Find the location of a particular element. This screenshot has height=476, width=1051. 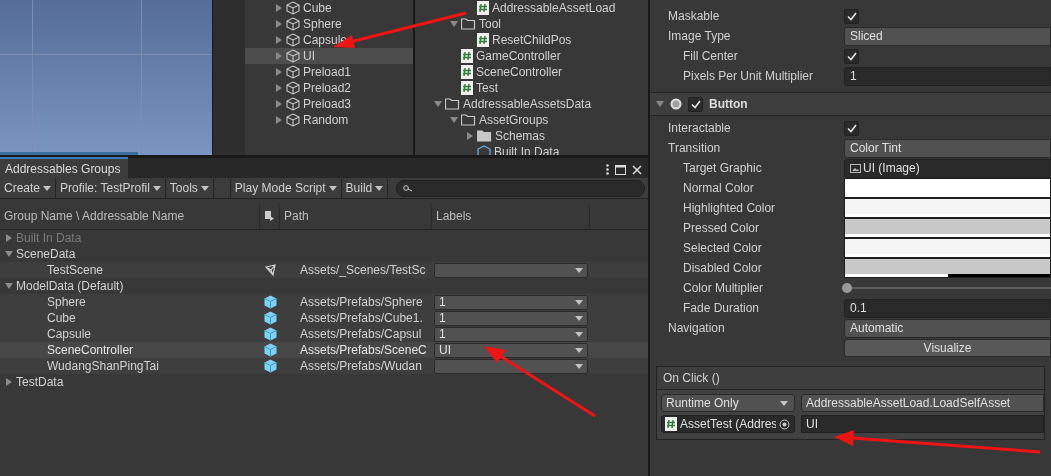

group-name: TestData is located at coordinates (40, 382).